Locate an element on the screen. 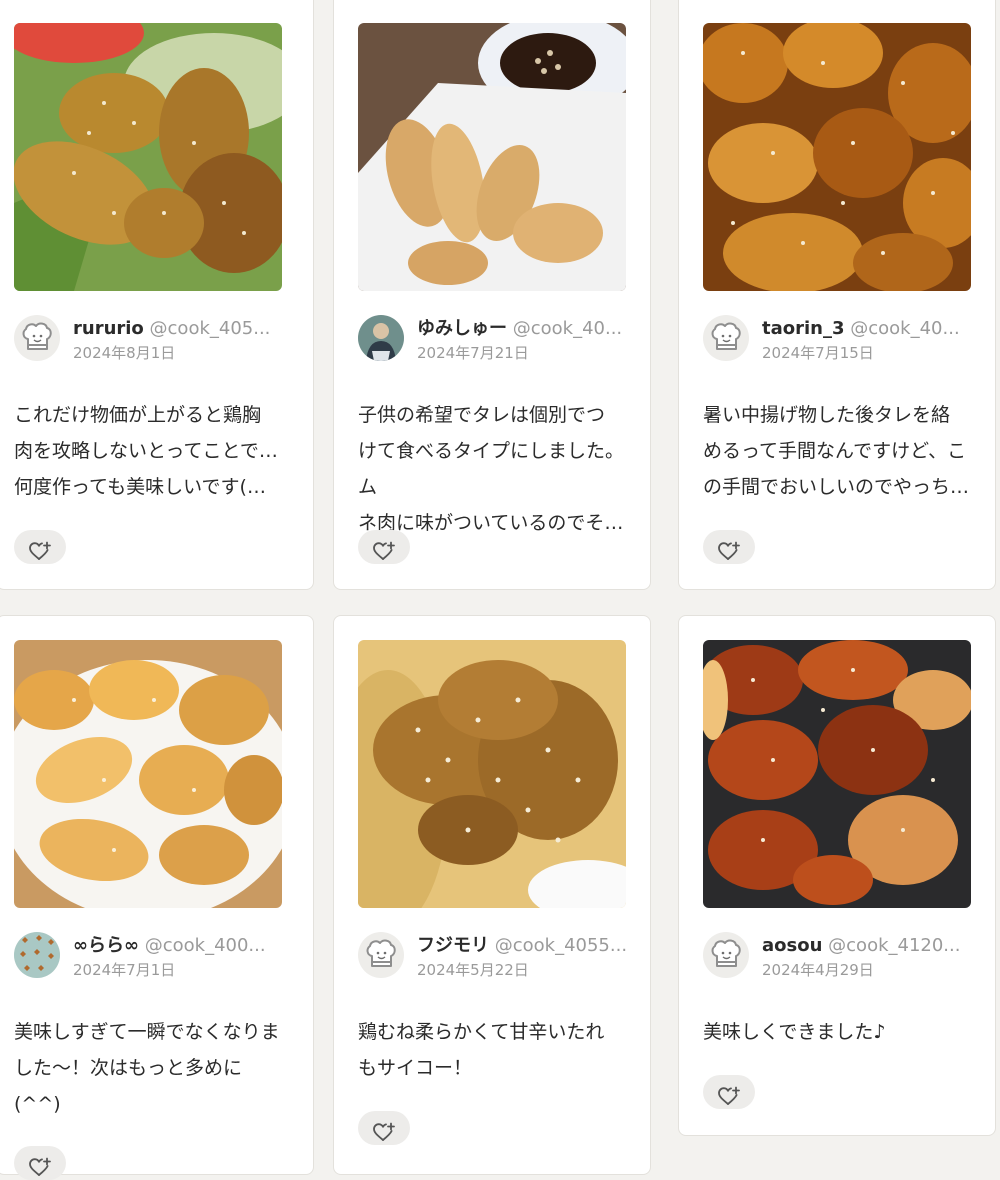 The width and height of the screenshot is (1000, 1180). post-date: 2024年4月29日 is located at coordinates (818, 970).